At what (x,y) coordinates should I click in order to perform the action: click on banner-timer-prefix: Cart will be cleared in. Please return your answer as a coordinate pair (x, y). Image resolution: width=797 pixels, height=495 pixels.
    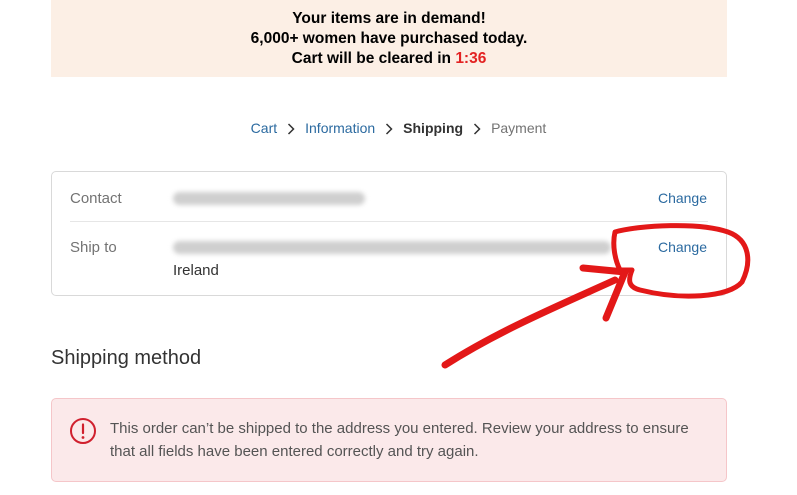
    Looking at the image, I should click on (373, 58).